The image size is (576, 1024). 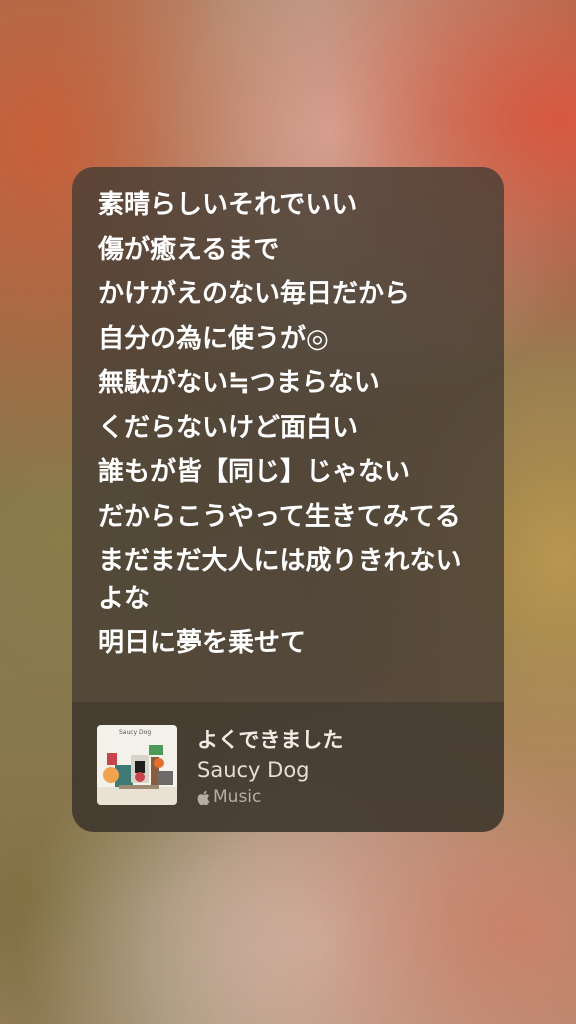 What do you see at coordinates (270, 740) in the screenshot?
I see `song-title: よくできました` at bounding box center [270, 740].